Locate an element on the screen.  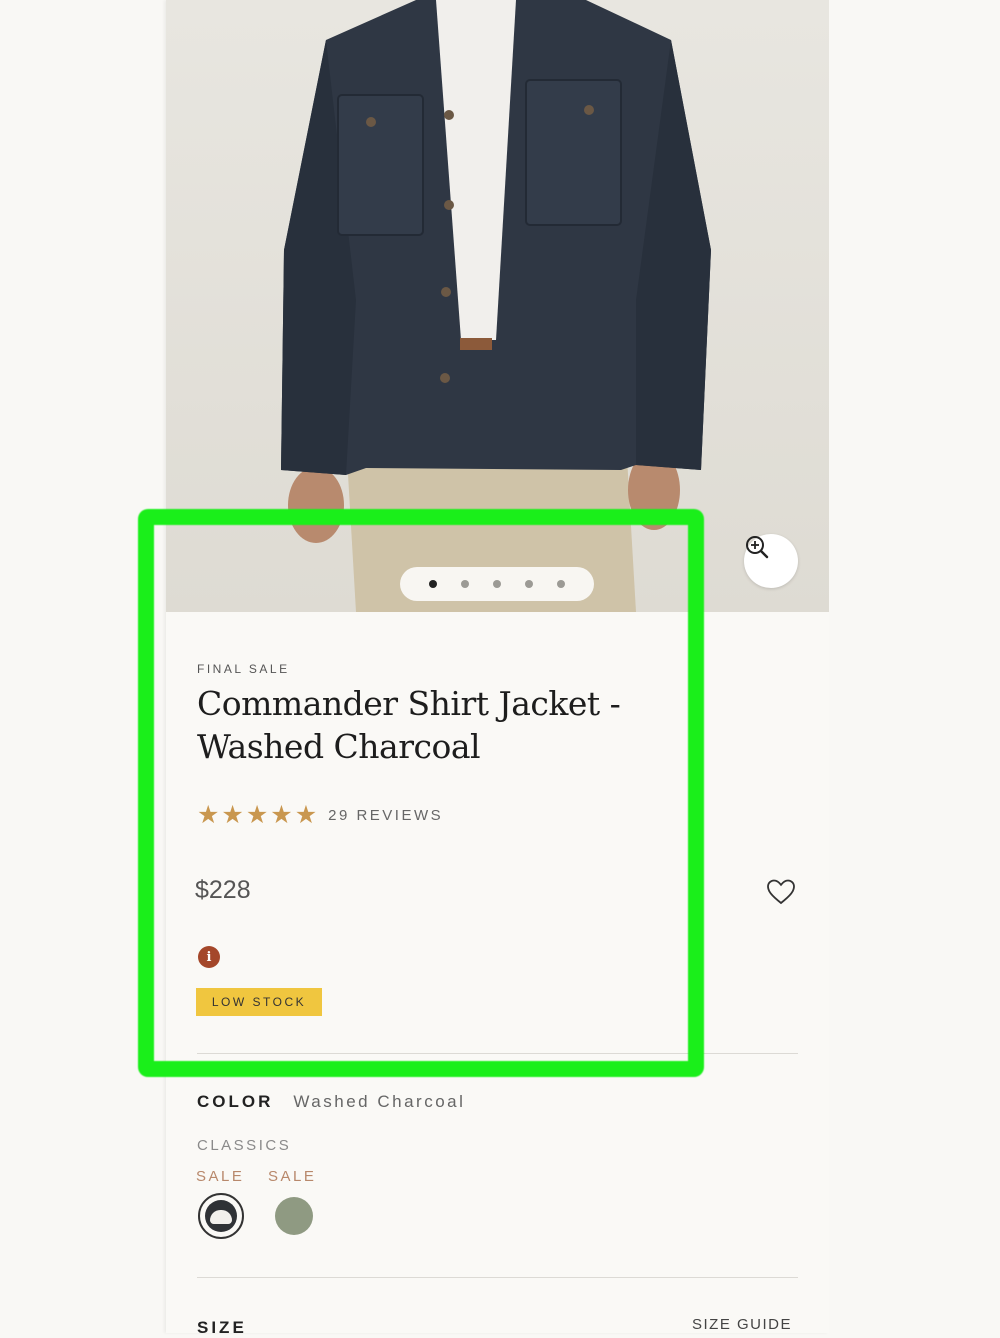
rating: ★ ★ ★ ★ ★ 29 REVIEWS is located at coordinates (320, 815).